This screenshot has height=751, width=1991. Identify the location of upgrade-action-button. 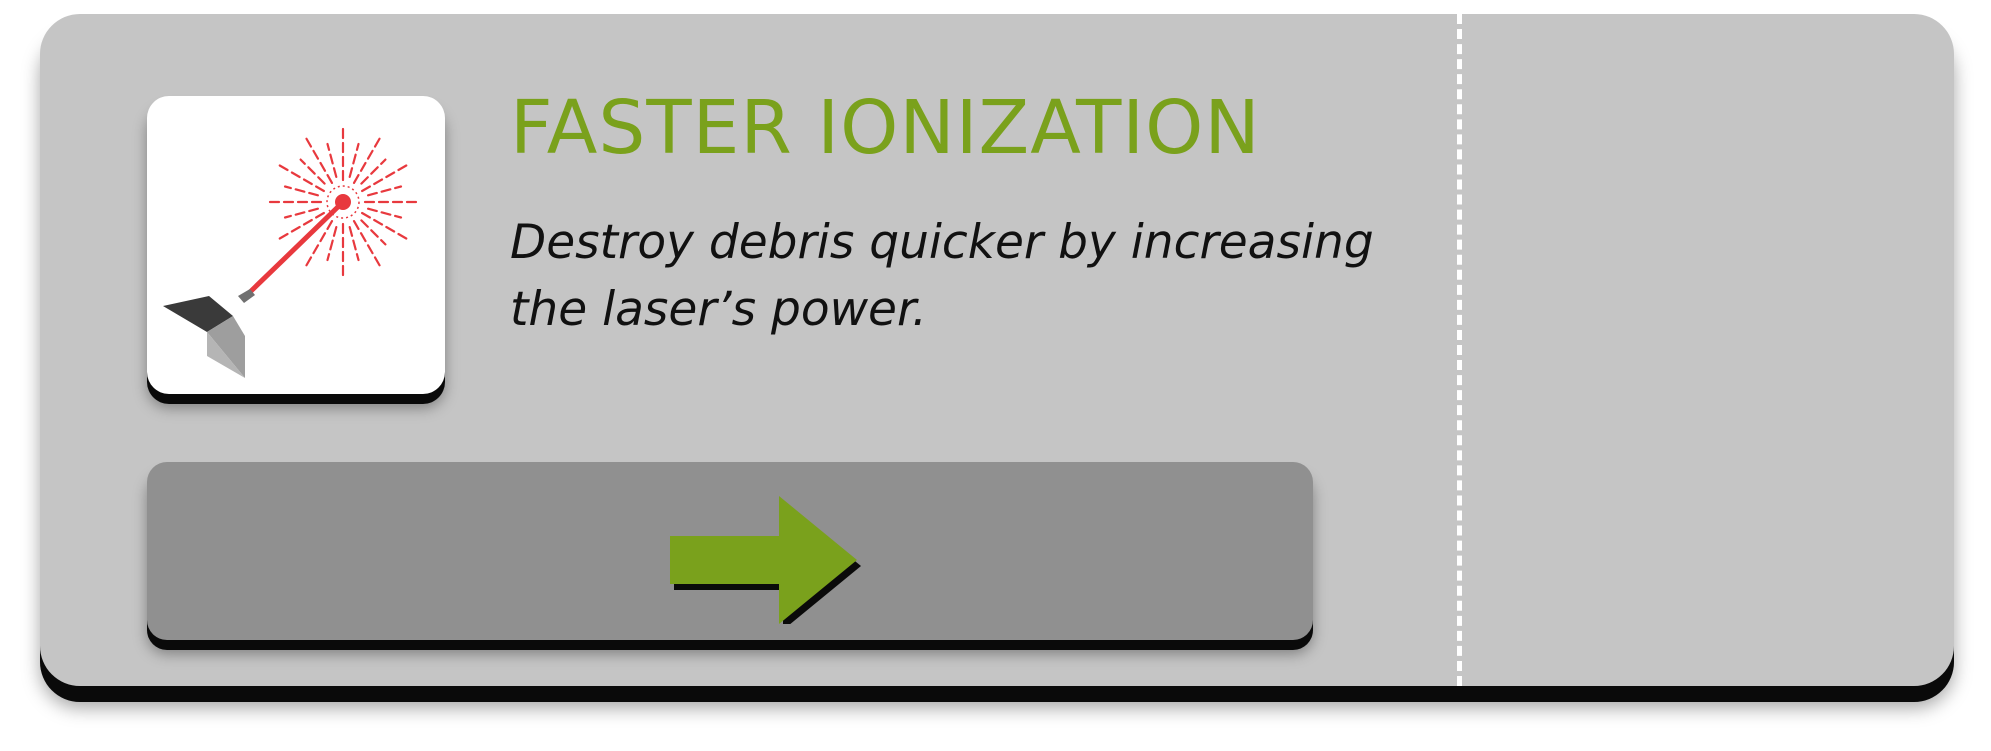
(730, 551).